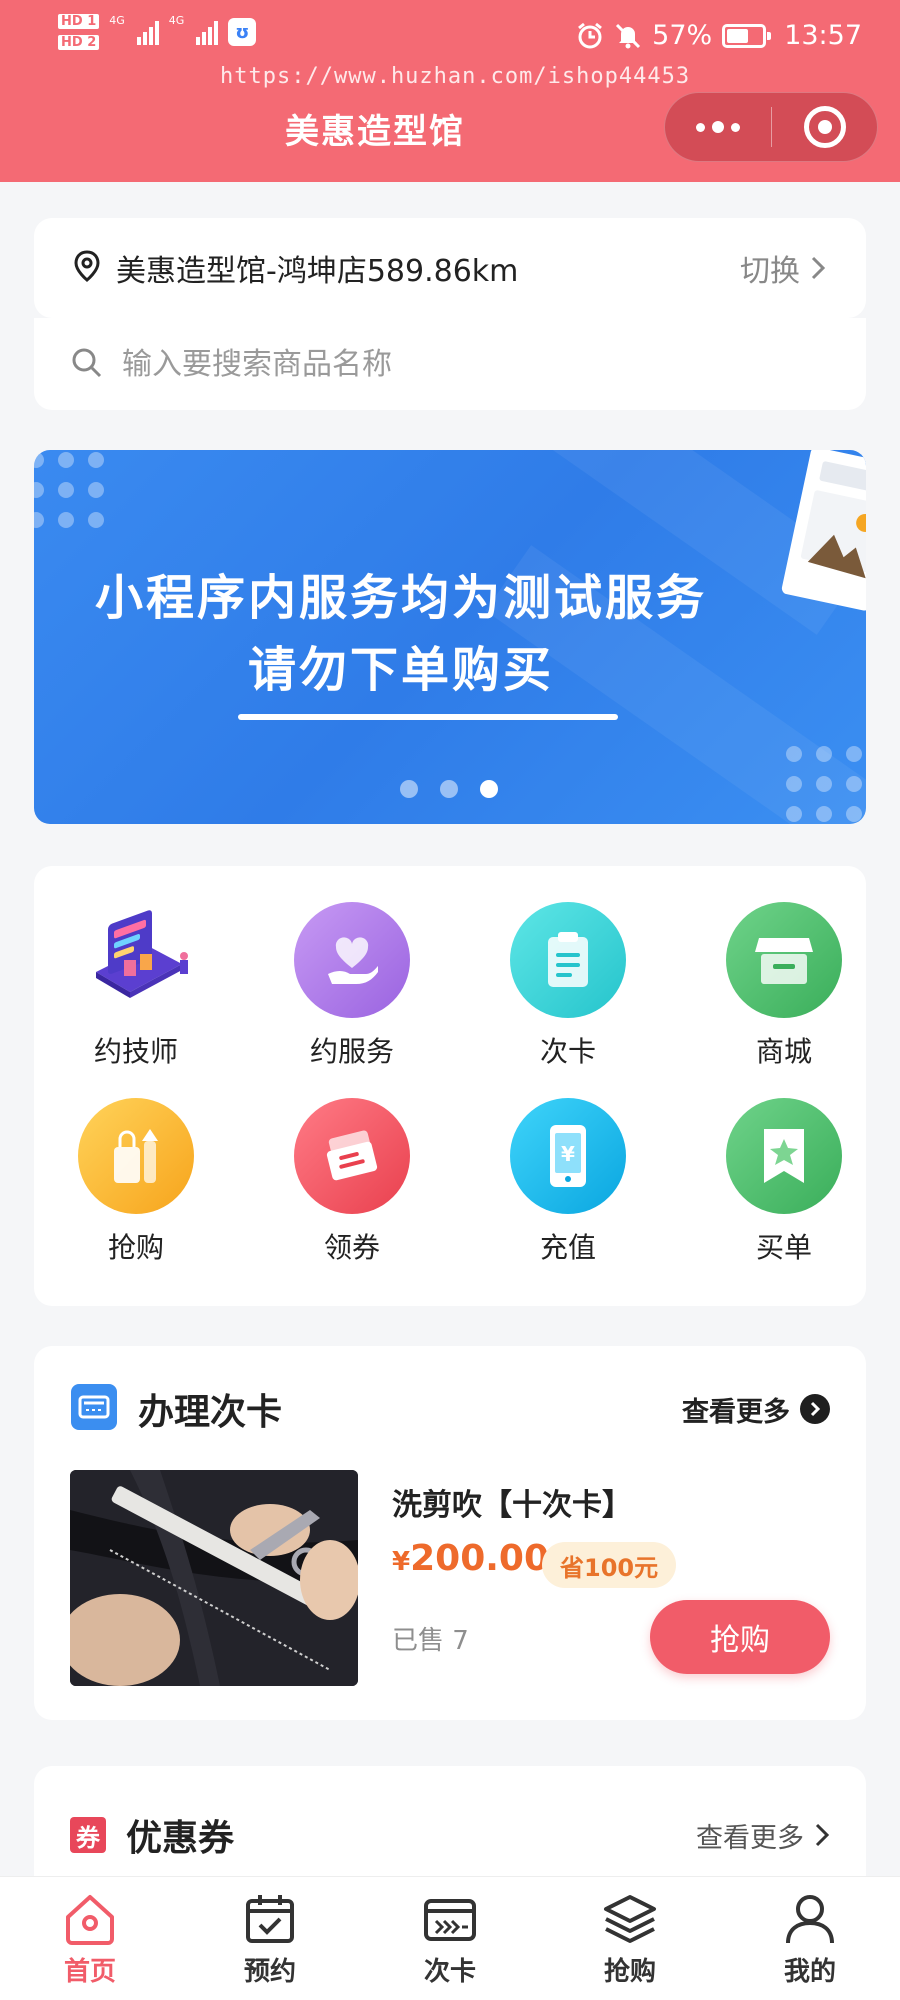 The height and width of the screenshot is (2000, 900). I want to click on menu-label: 约技师, so click(135, 1051).